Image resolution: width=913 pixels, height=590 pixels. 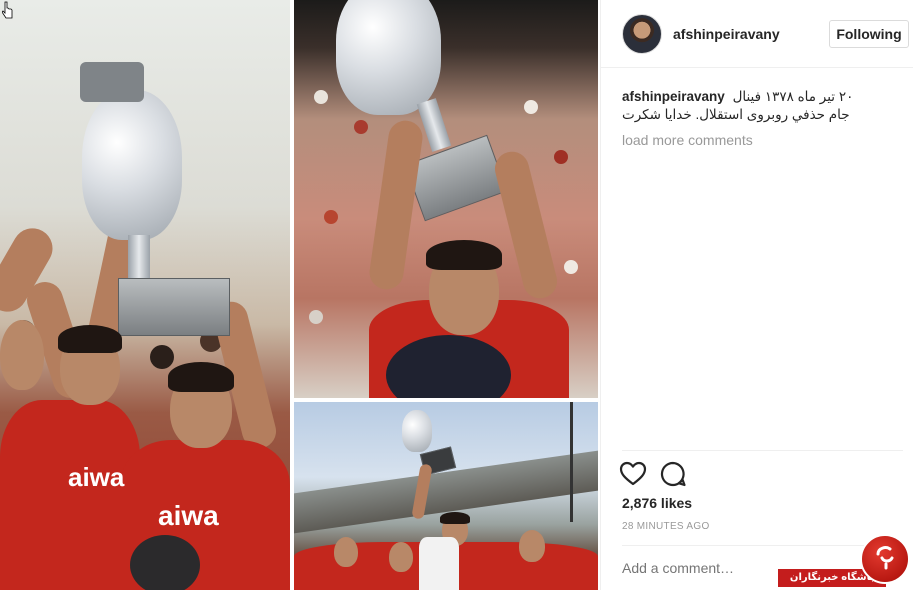 What do you see at coordinates (845, 561) in the screenshot?
I see `watermark-logo: باشگاه خبرنگاران` at bounding box center [845, 561].